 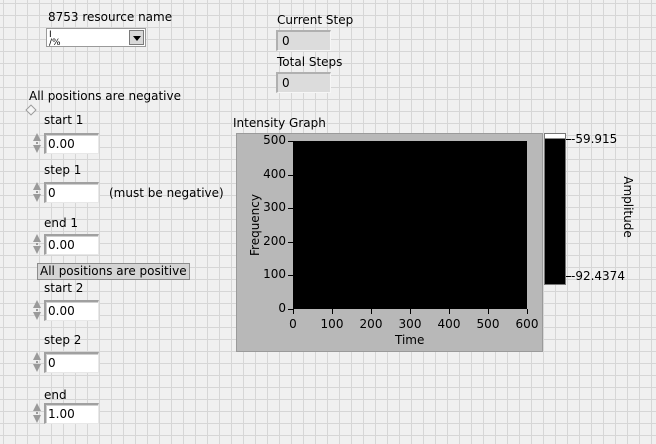 What do you see at coordinates (293, 324) in the screenshot?
I see `x-tick-label: 0` at bounding box center [293, 324].